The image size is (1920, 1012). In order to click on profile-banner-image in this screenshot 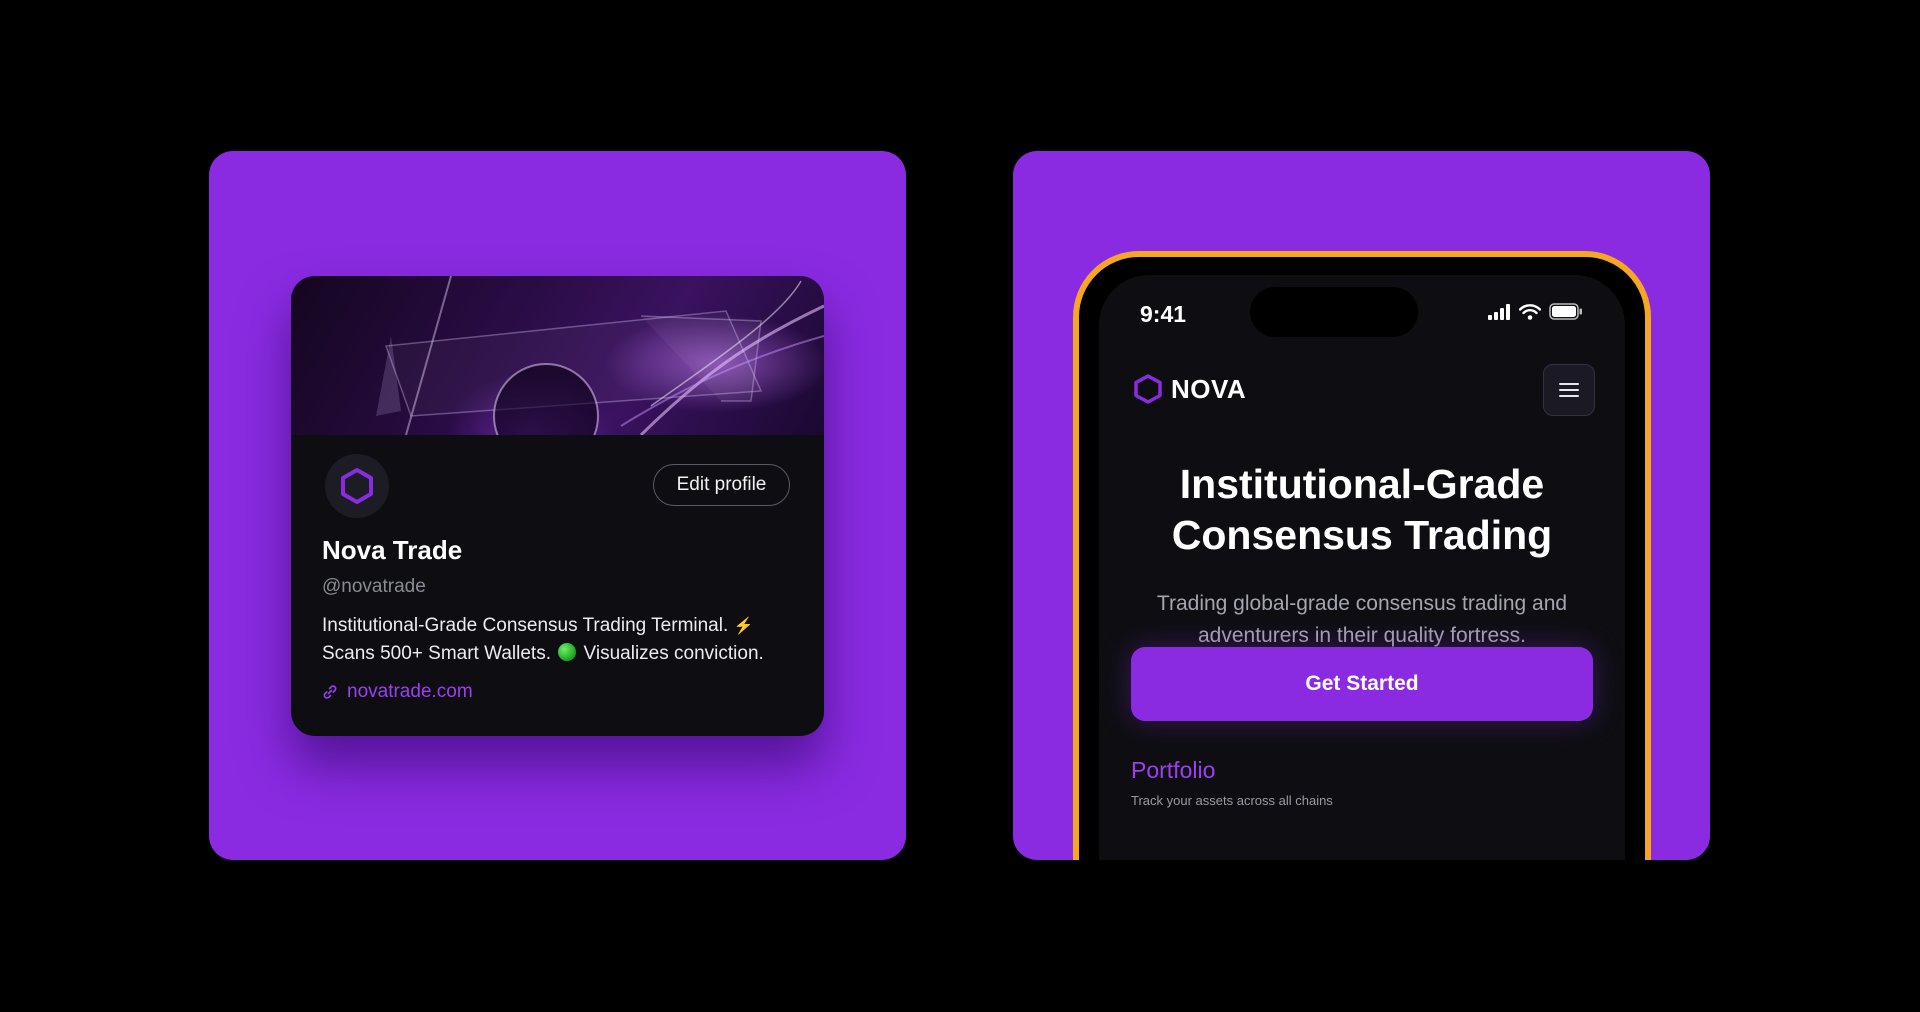, I will do `click(557, 355)`.